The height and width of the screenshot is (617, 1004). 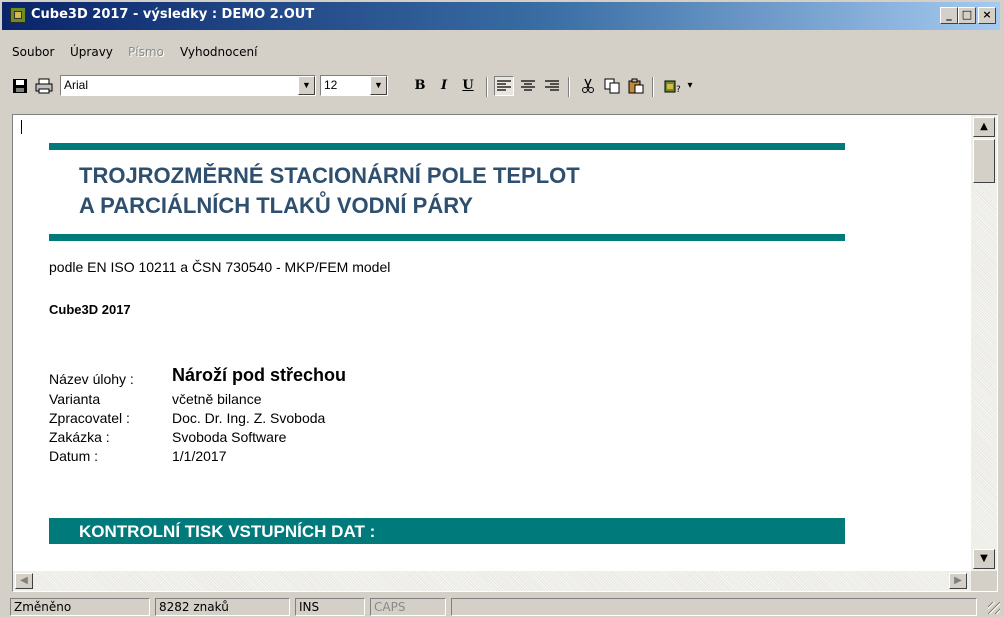 What do you see at coordinates (80, 607) in the screenshot?
I see `status-modified: Změněno` at bounding box center [80, 607].